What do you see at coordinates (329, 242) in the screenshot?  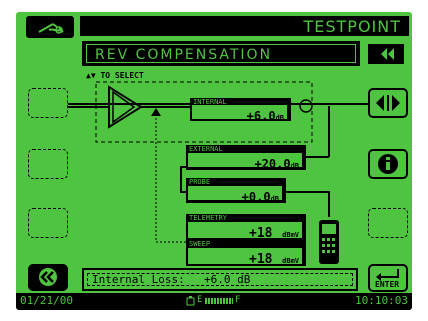 I see `meter-device-icon` at bounding box center [329, 242].